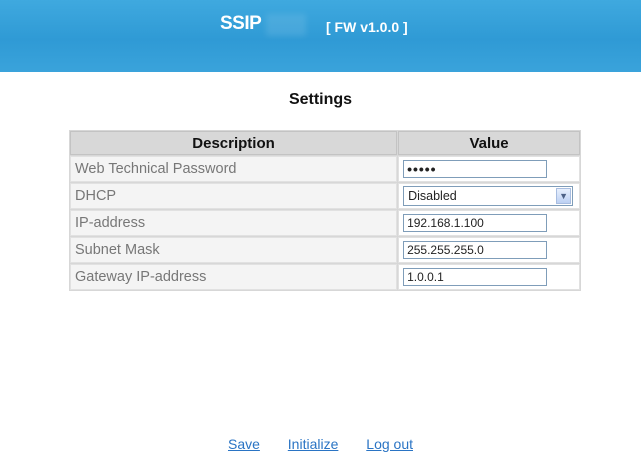 This screenshot has width=641, height=452. I want to click on logout-link: Log out, so click(389, 444).